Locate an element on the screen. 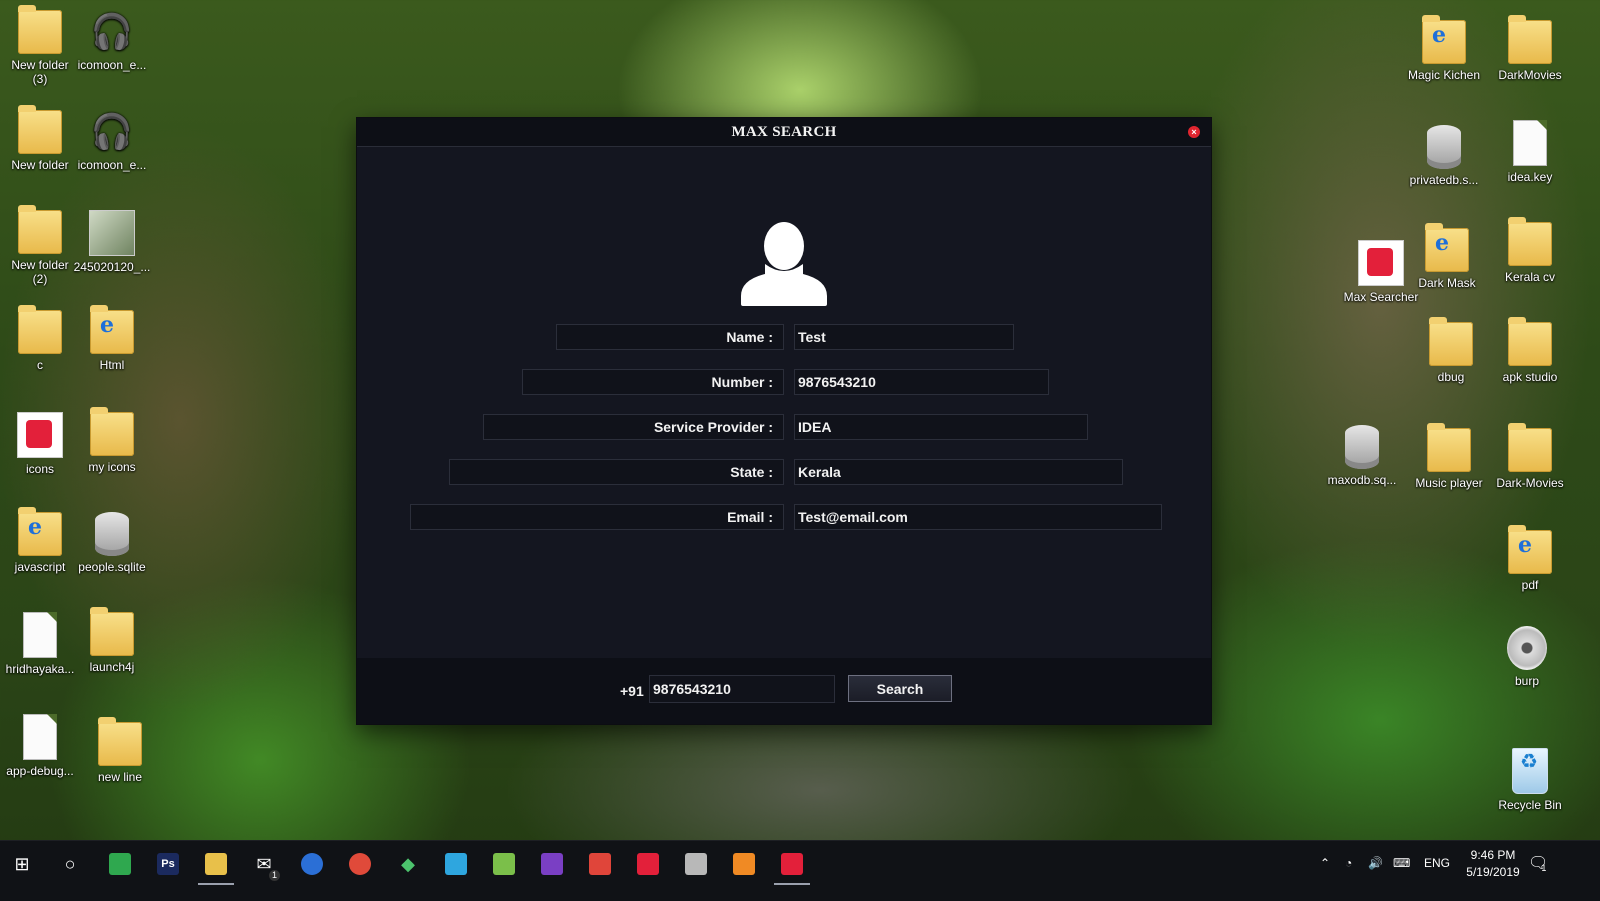  desktop-icon-label: javascript is located at coordinates (40, 567).